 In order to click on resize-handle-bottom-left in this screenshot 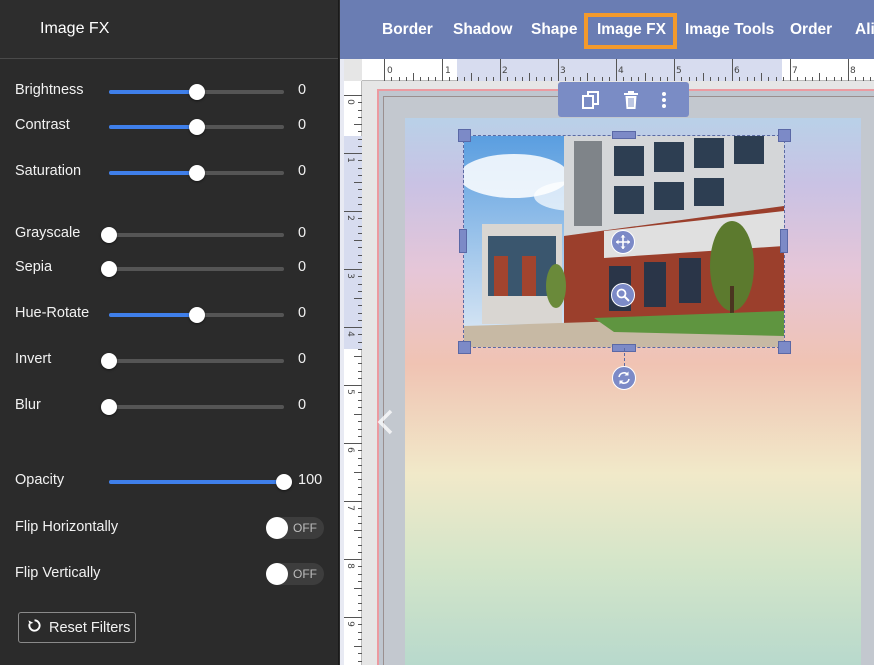, I will do `click(464, 347)`.